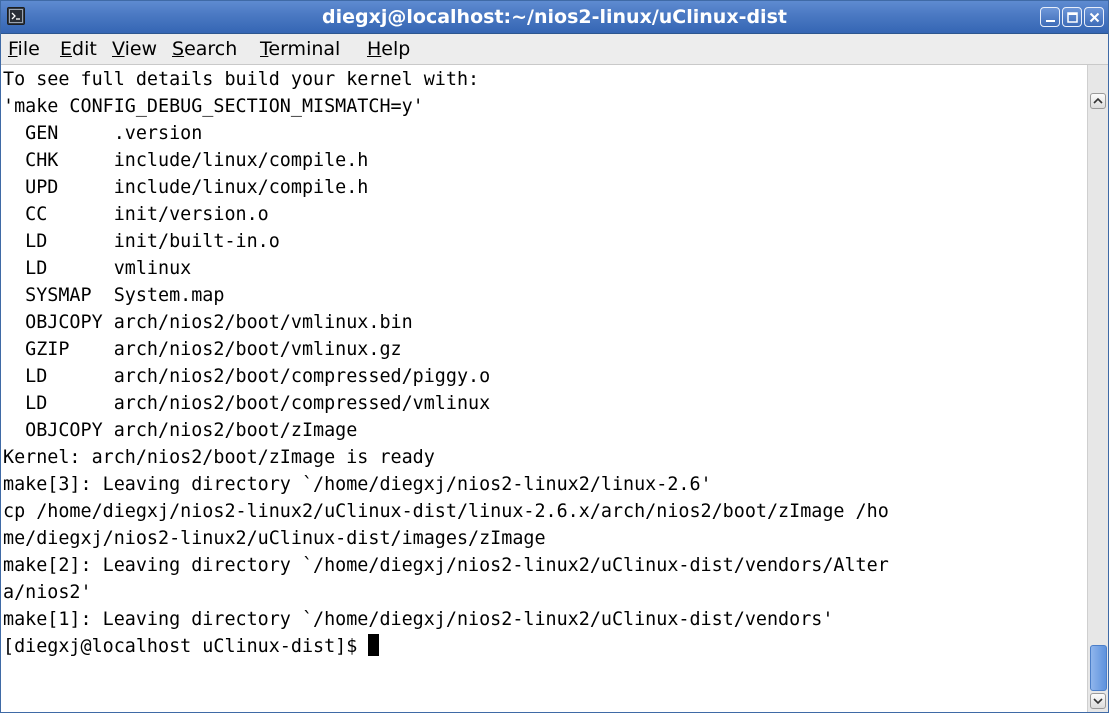 This screenshot has width=1109, height=713. What do you see at coordinates (396, 49) in the screenshot?
I see `menu-help-label: elp` at bounding box center [396, 49].